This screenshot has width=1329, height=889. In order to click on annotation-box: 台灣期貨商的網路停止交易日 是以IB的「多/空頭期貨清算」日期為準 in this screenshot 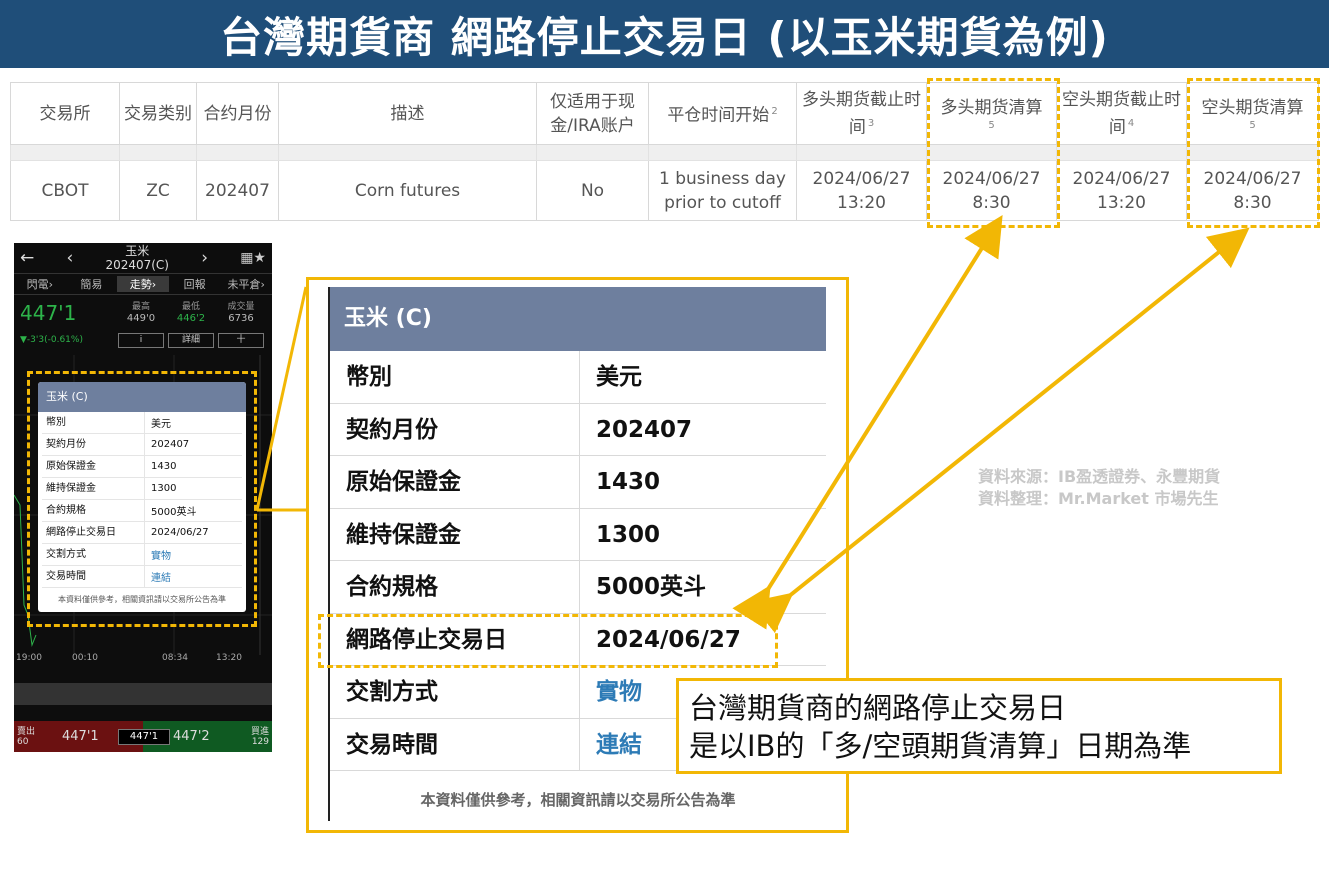, I will do `click(979, 726)`.